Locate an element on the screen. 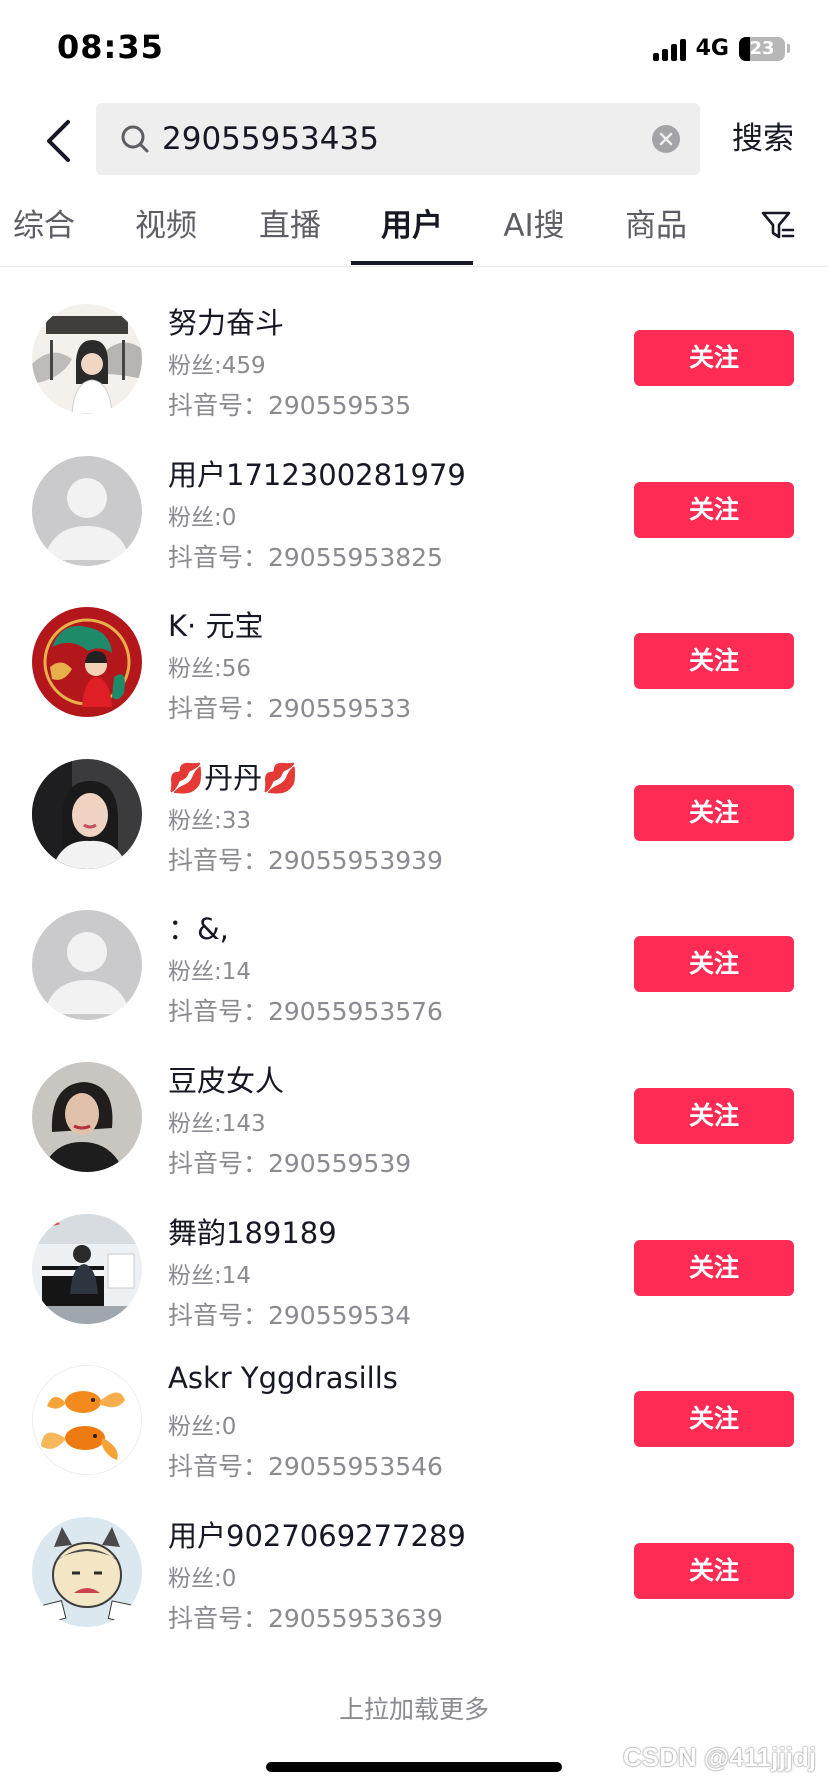 This screenshot has width=828, height=1792. user-name: 💋丹丹💋 is located at coordinates (233, 777).